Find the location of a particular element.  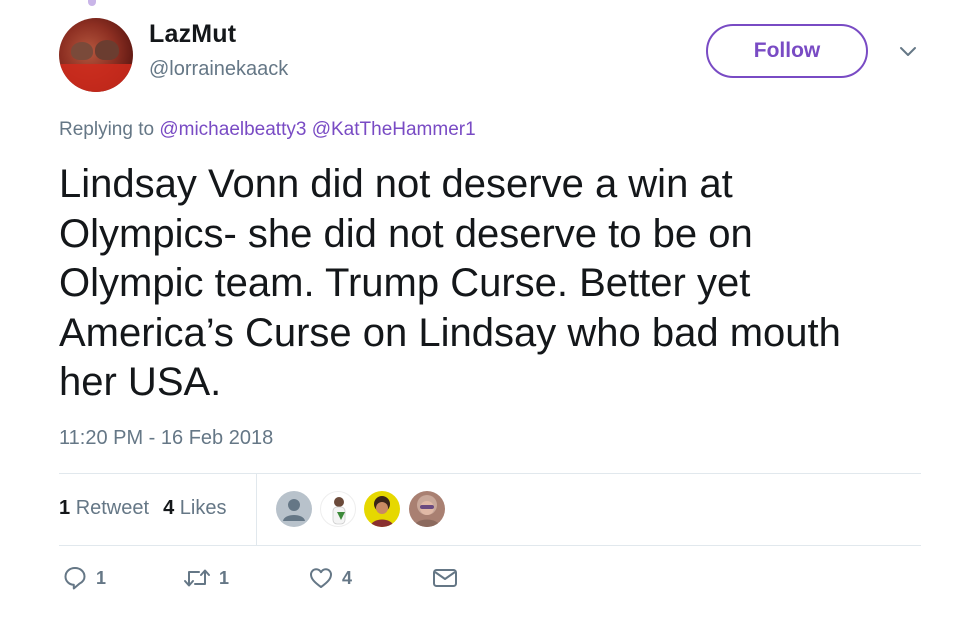

heart-icon is located at coordinates (321, 578).